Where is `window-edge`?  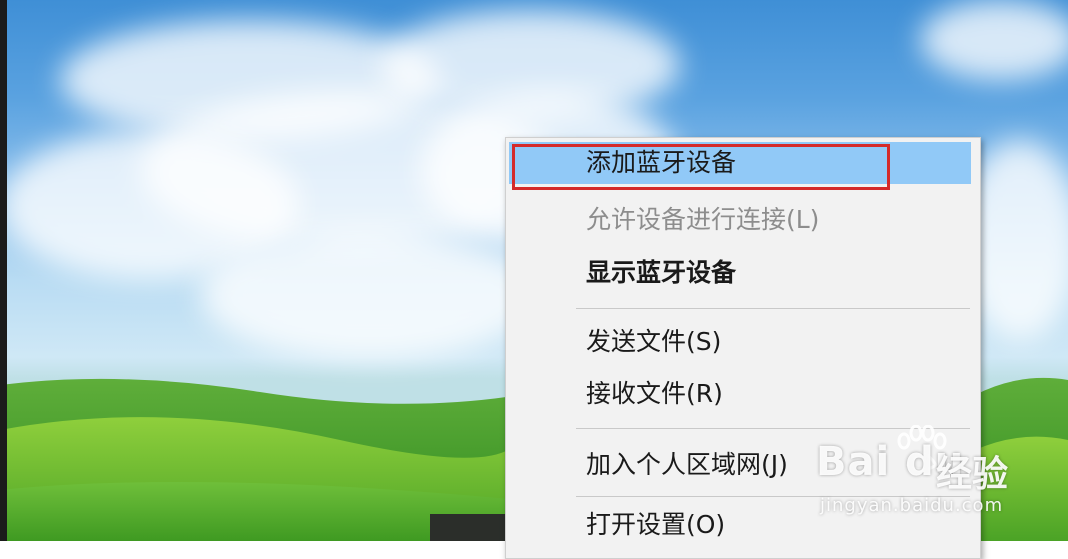
window-edge is located at coordinates (3, 270).